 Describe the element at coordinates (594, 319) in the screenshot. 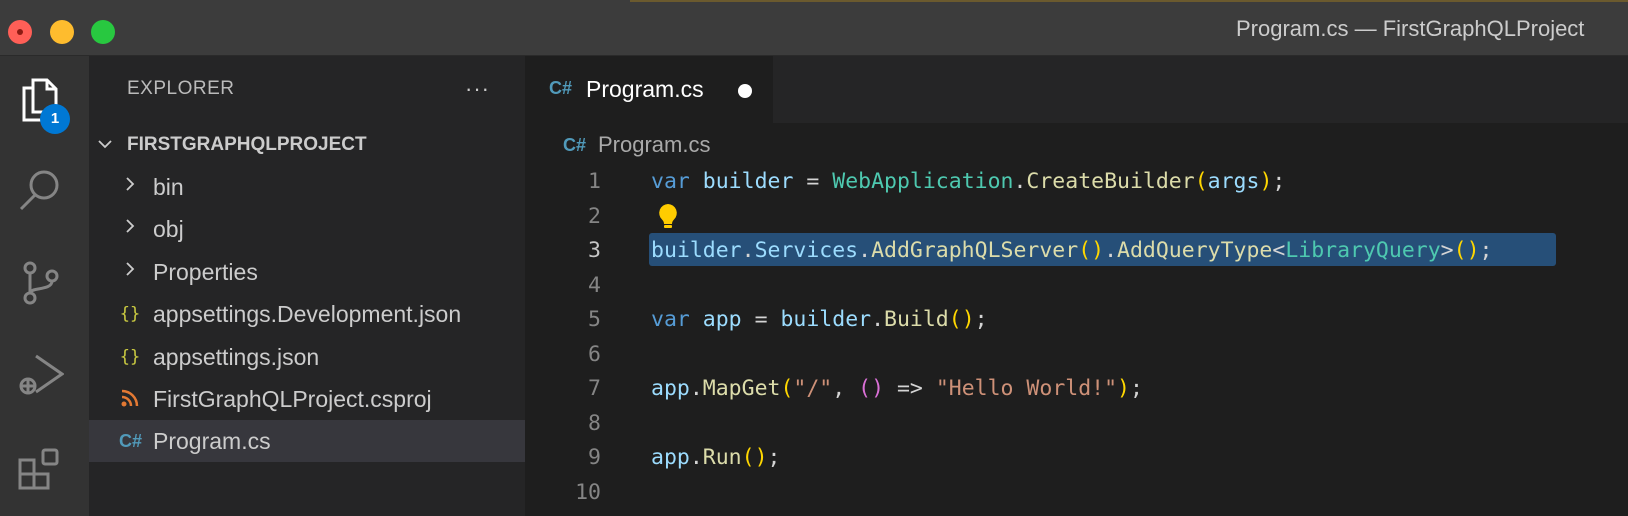

I see `line-number: 5` at that location.